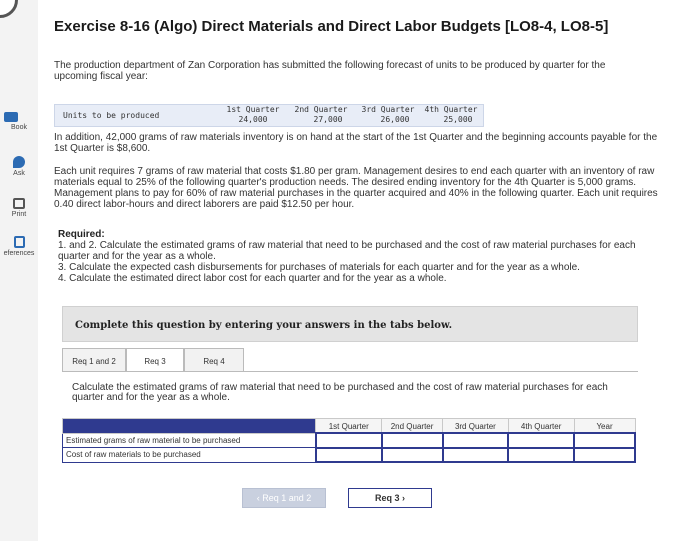 This screenshot has width=700, height=541. Describe the element at coordinates (81, 234) in the screenshot. I see `required-heading: Required:` at that location.